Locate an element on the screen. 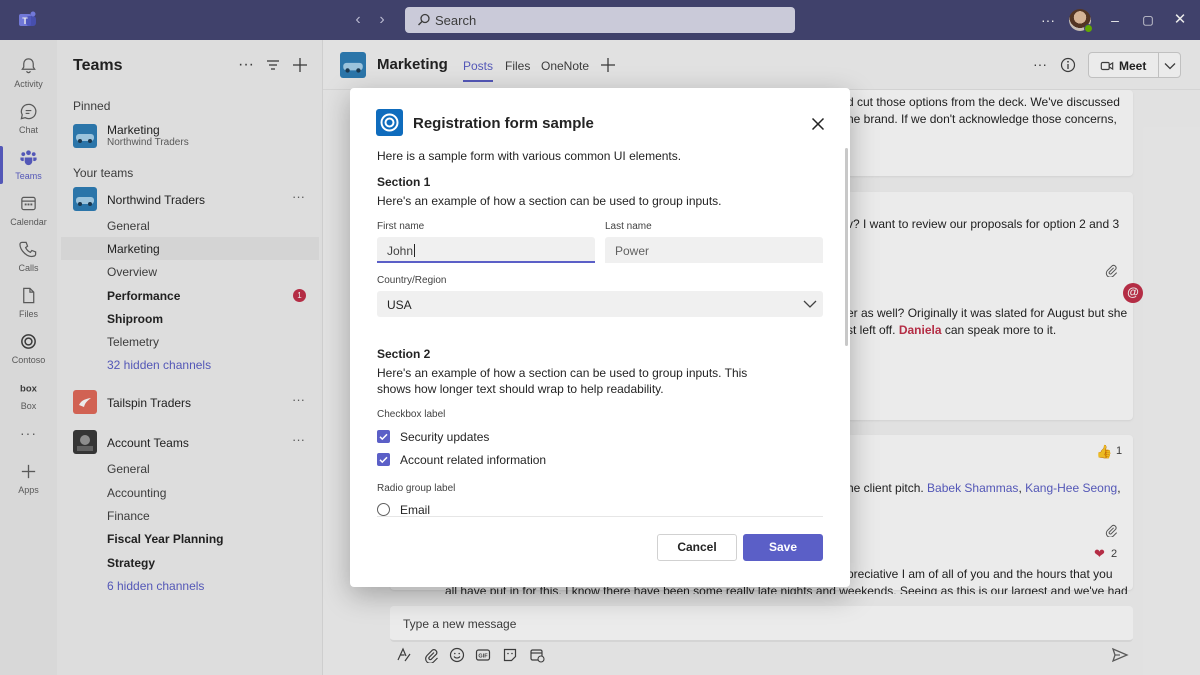 The height and width of the screenshot is (675, 1200). dialog-divider is located at coordinates (600, 516).